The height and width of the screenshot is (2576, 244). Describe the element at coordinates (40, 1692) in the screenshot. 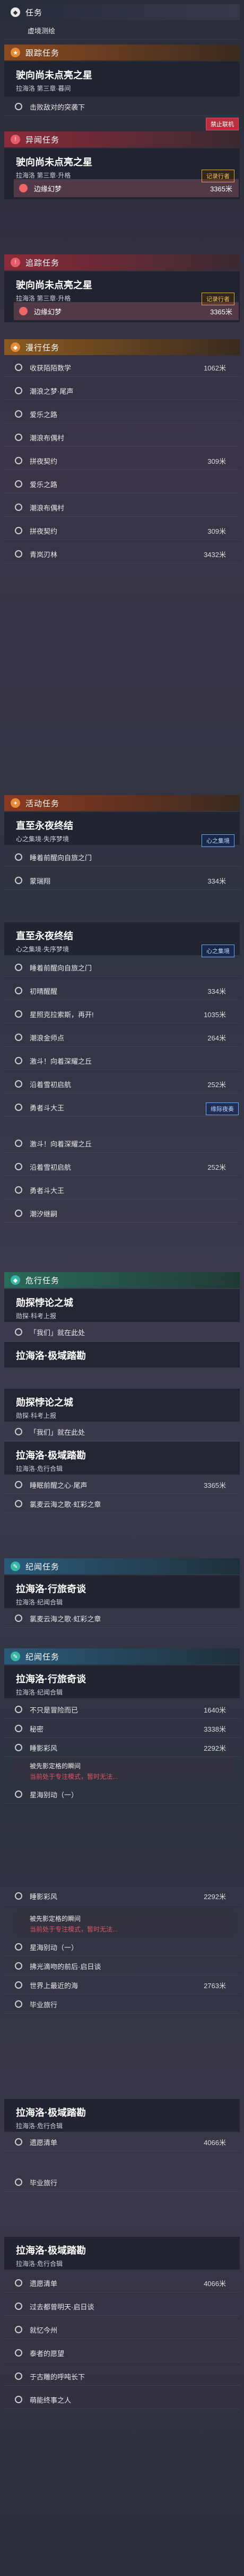

I see `group2-quest-sub: 拉海洛·纪闻合辑` at that location.